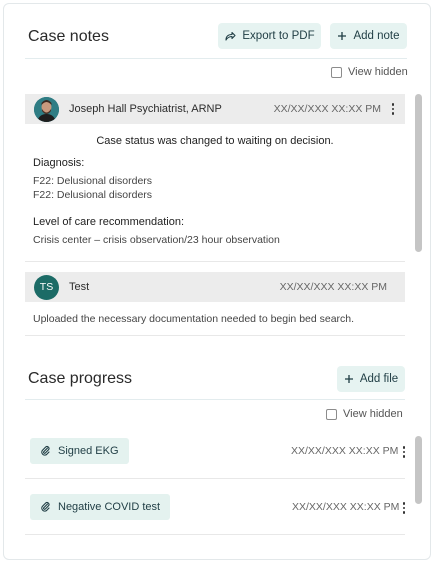 The image size is (434, 564). I want to click on note-header: TS Test XX/XX/XXX XX:XX PM, so click(215, 287).